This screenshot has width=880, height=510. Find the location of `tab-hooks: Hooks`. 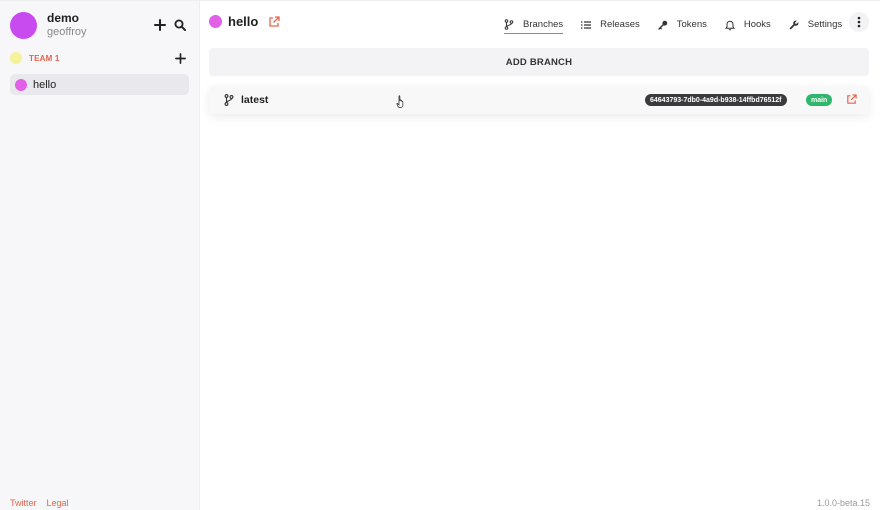

tab-hooks: Hooks is located at coordinates (747, 23).